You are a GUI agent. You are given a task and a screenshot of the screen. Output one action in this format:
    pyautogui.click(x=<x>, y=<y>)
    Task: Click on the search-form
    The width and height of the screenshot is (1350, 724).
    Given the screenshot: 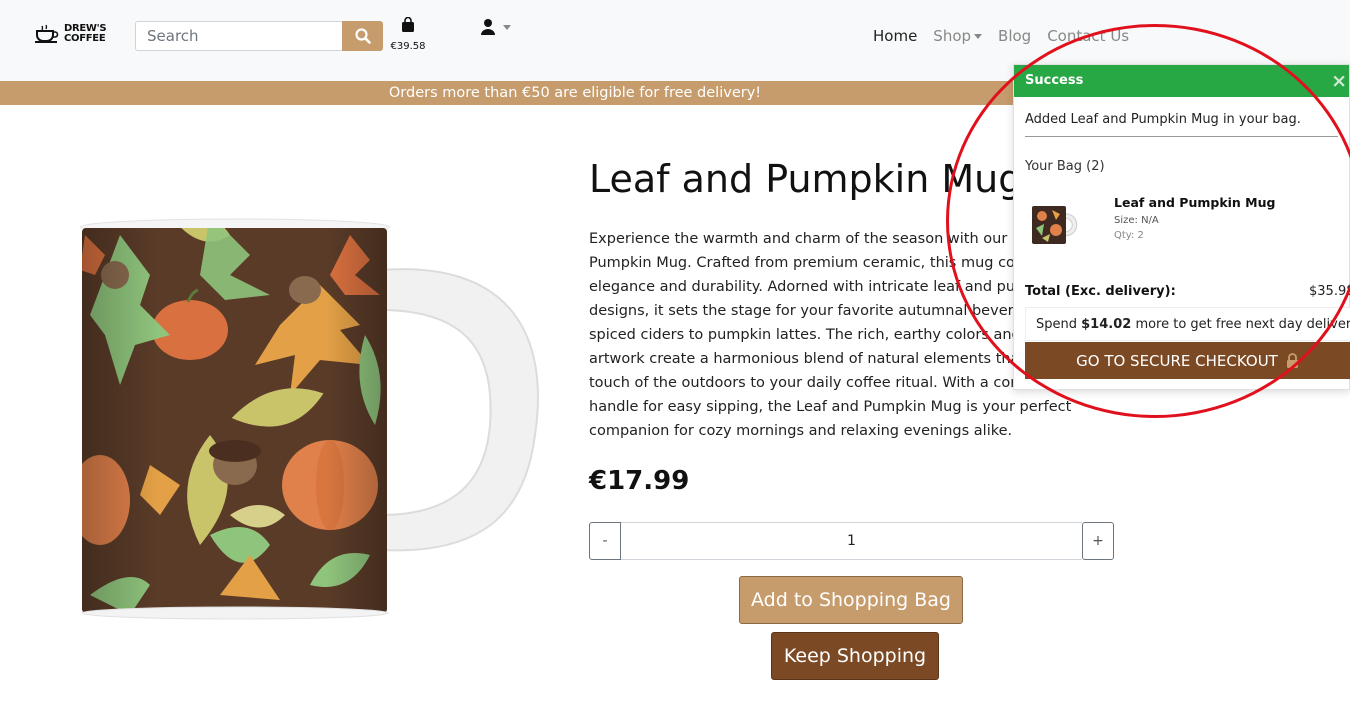 What is the action you would take?
    pyautogui.click(x=259, y=36)
    